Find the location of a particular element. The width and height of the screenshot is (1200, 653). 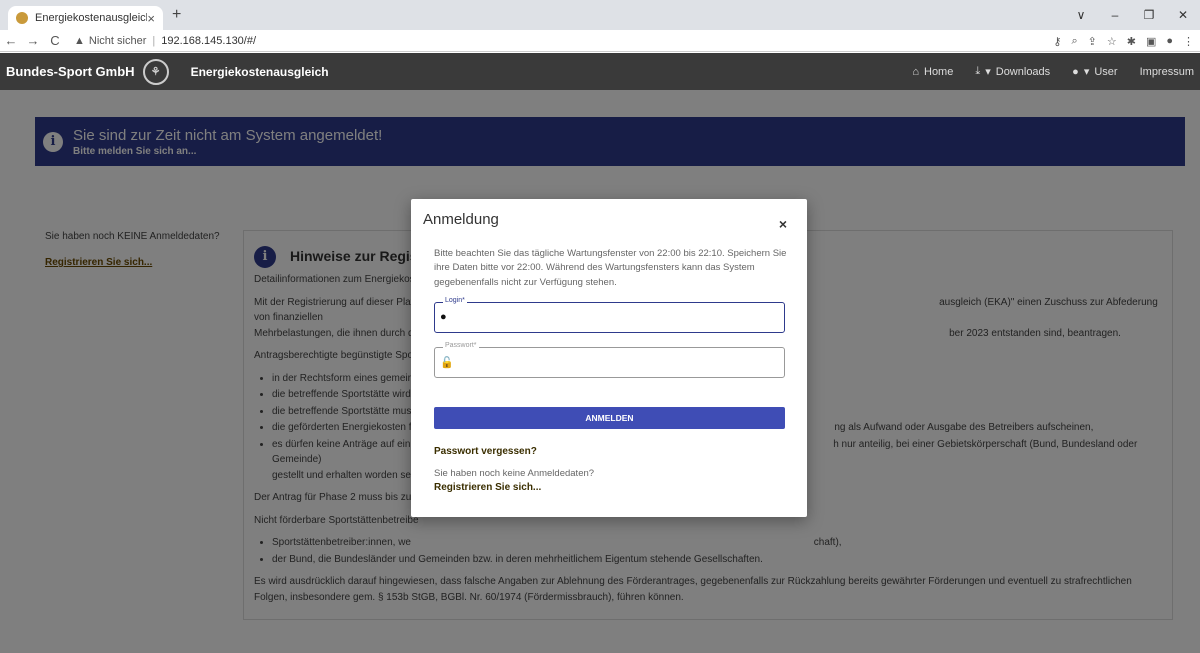

logo-icon: ⚘ is located at coordinates (155, 71).